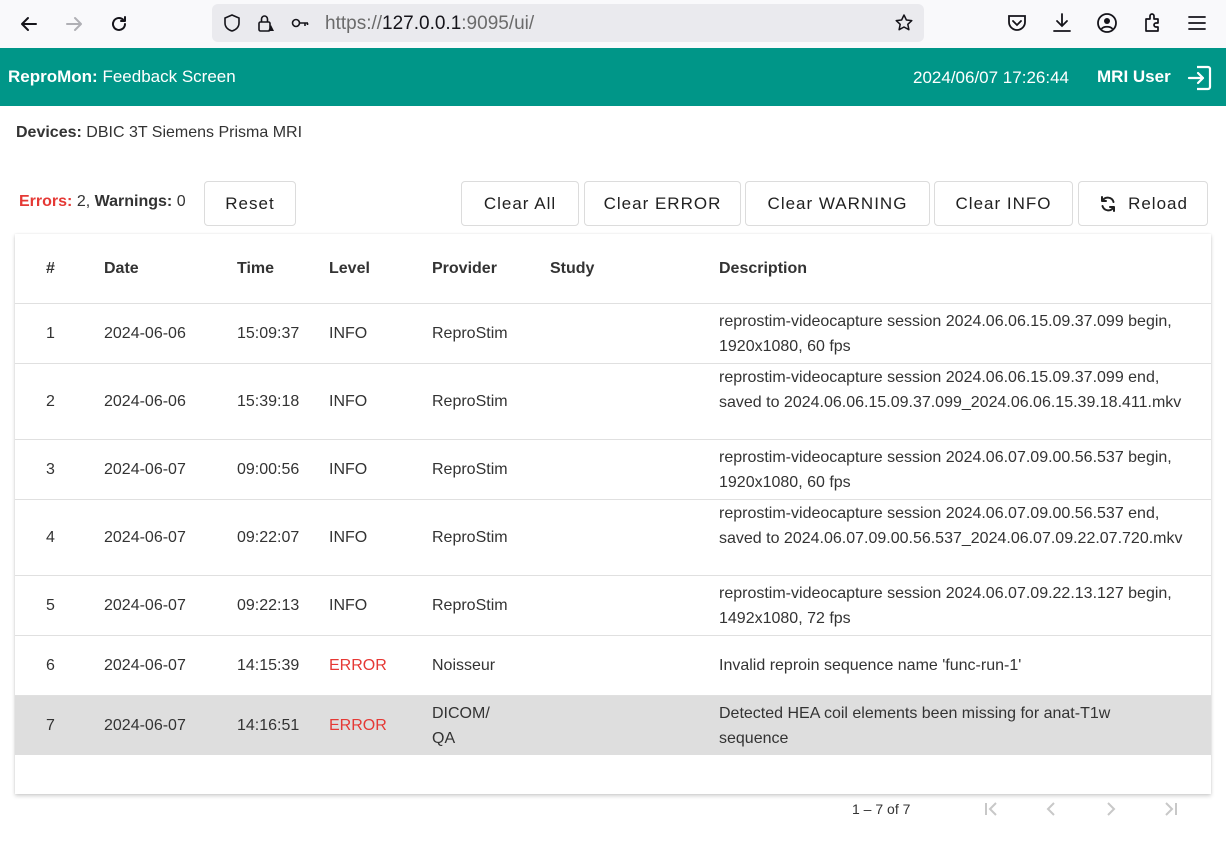 The image size is (1226, 867). I want to click on devices-line: Devices: DBIC 3T Siemens Prisma MRI, so click(159, 133).